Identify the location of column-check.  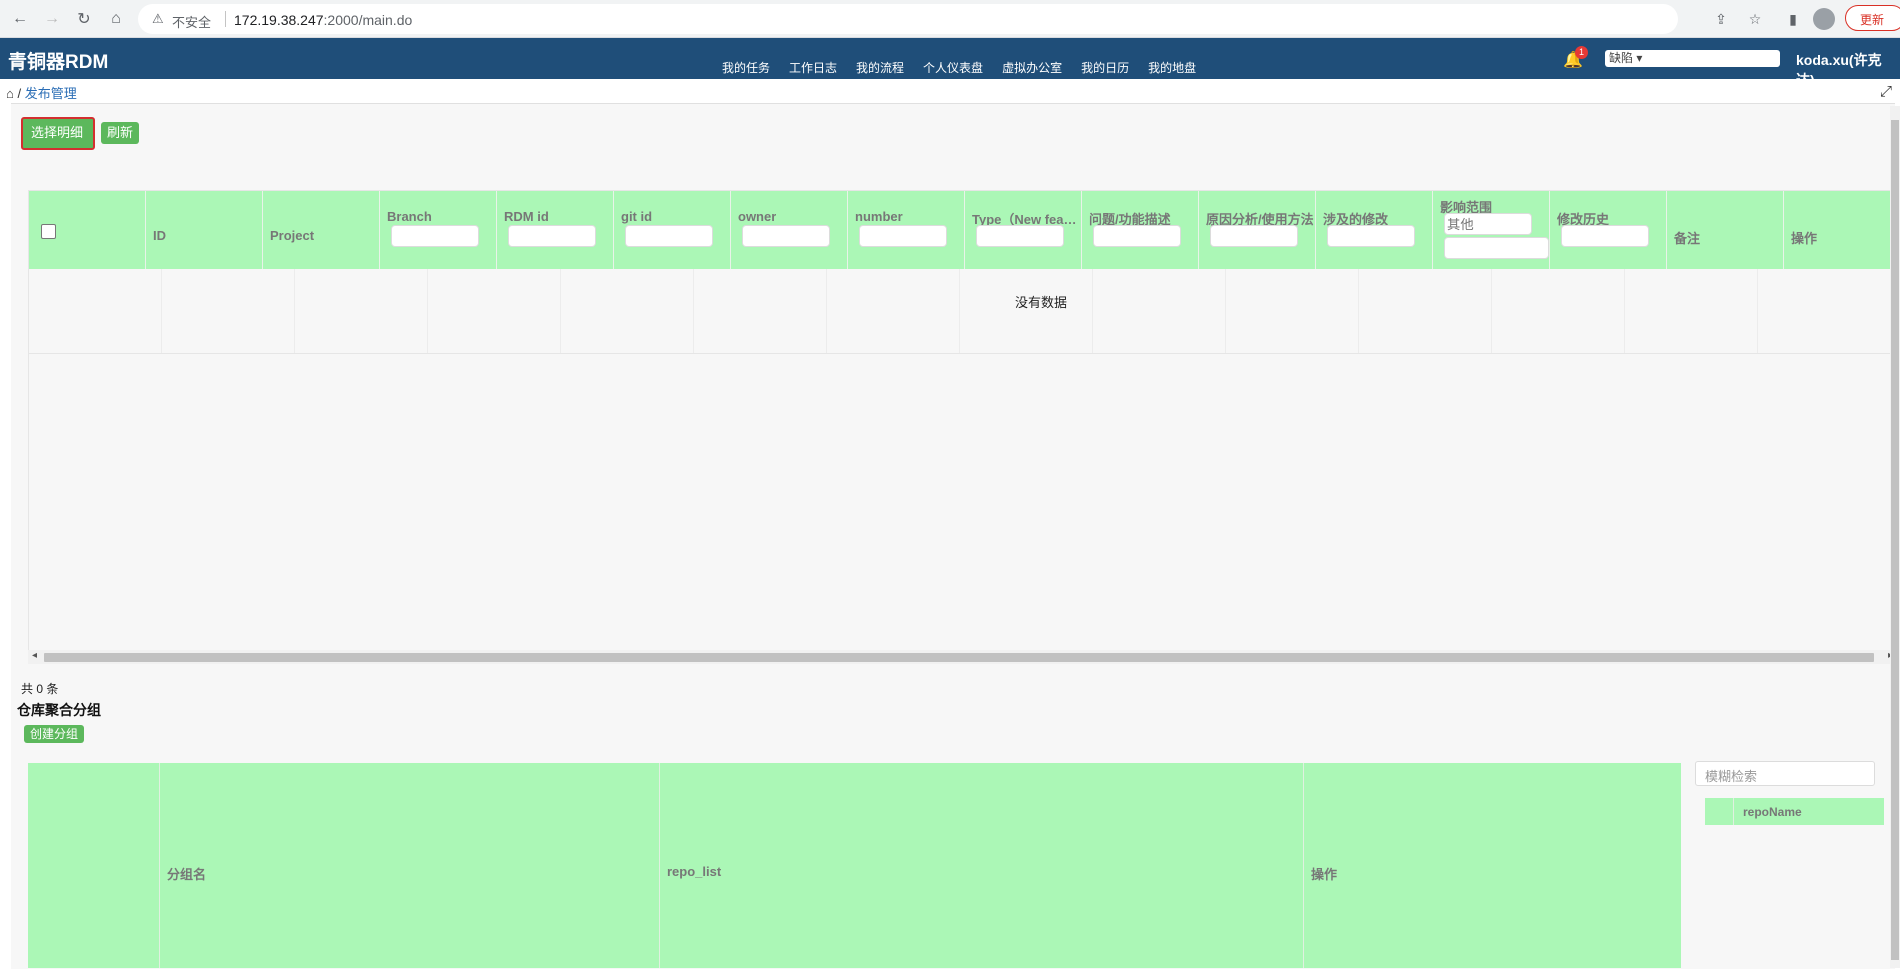
(94, 865).